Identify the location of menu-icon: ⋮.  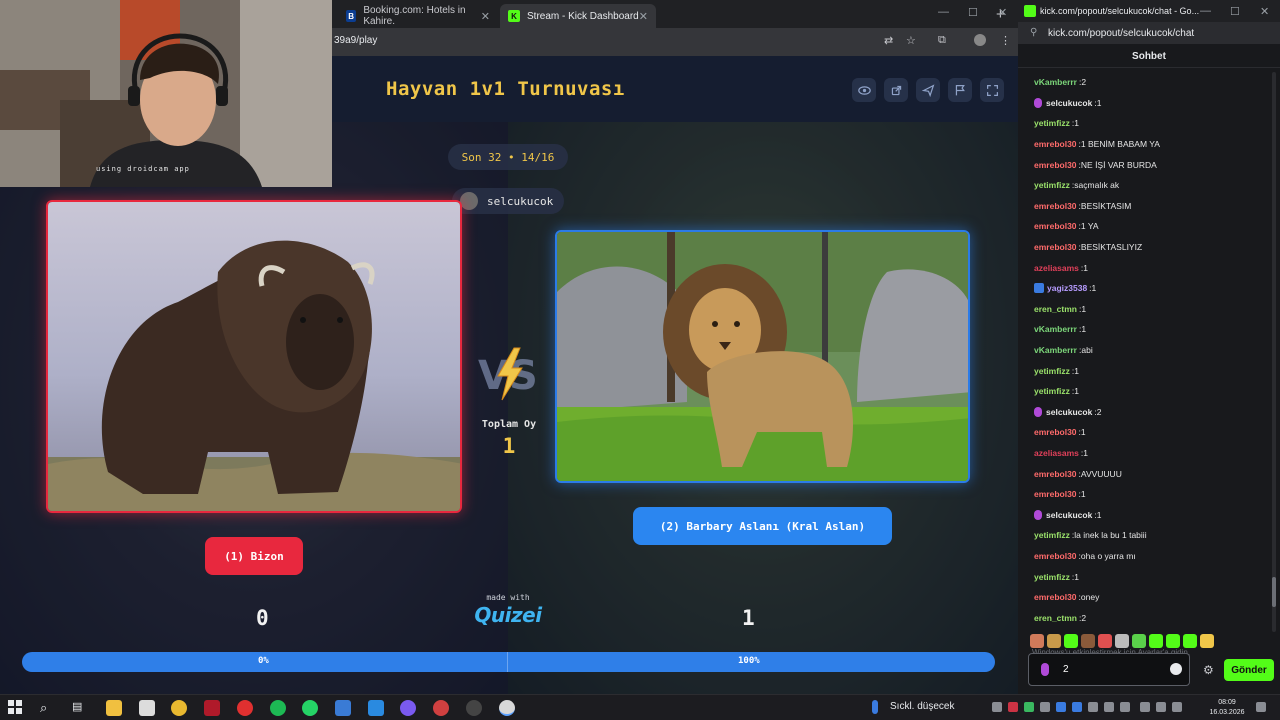
(1005, 40).